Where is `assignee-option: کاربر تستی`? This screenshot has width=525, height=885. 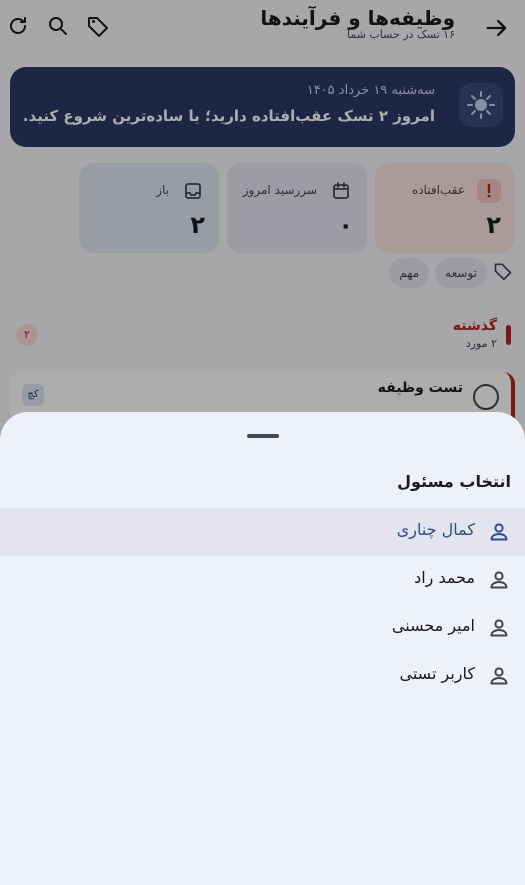
assignee-option: کاربر تستی is located at coordinates (262, 676).